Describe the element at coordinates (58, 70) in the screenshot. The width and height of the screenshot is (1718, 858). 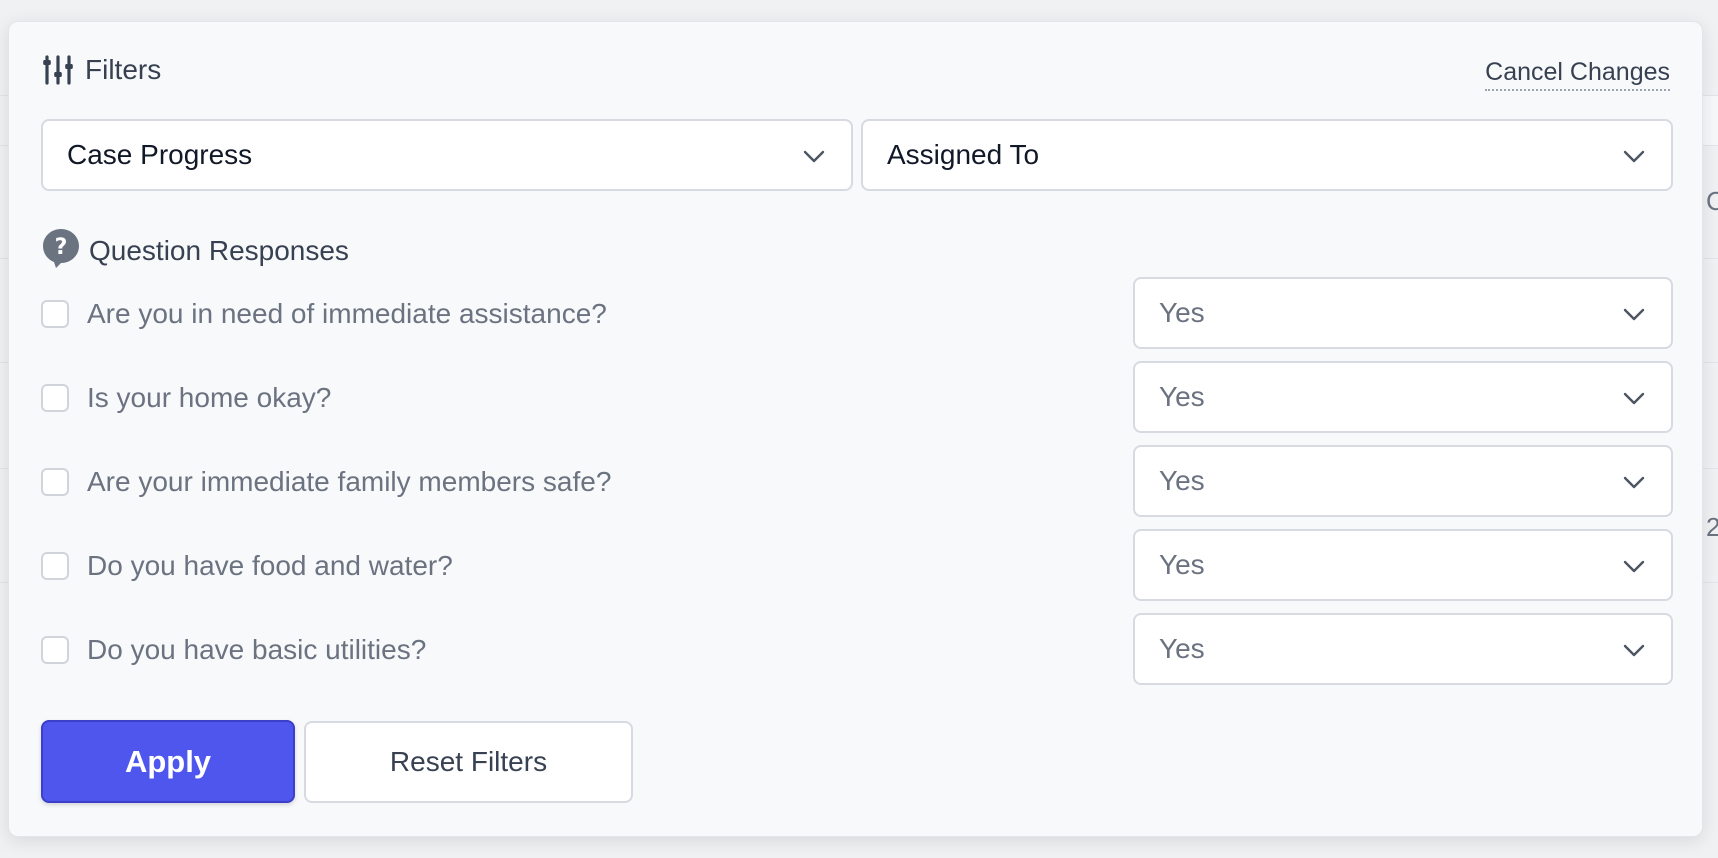
I see `sliders-icon` at that location.